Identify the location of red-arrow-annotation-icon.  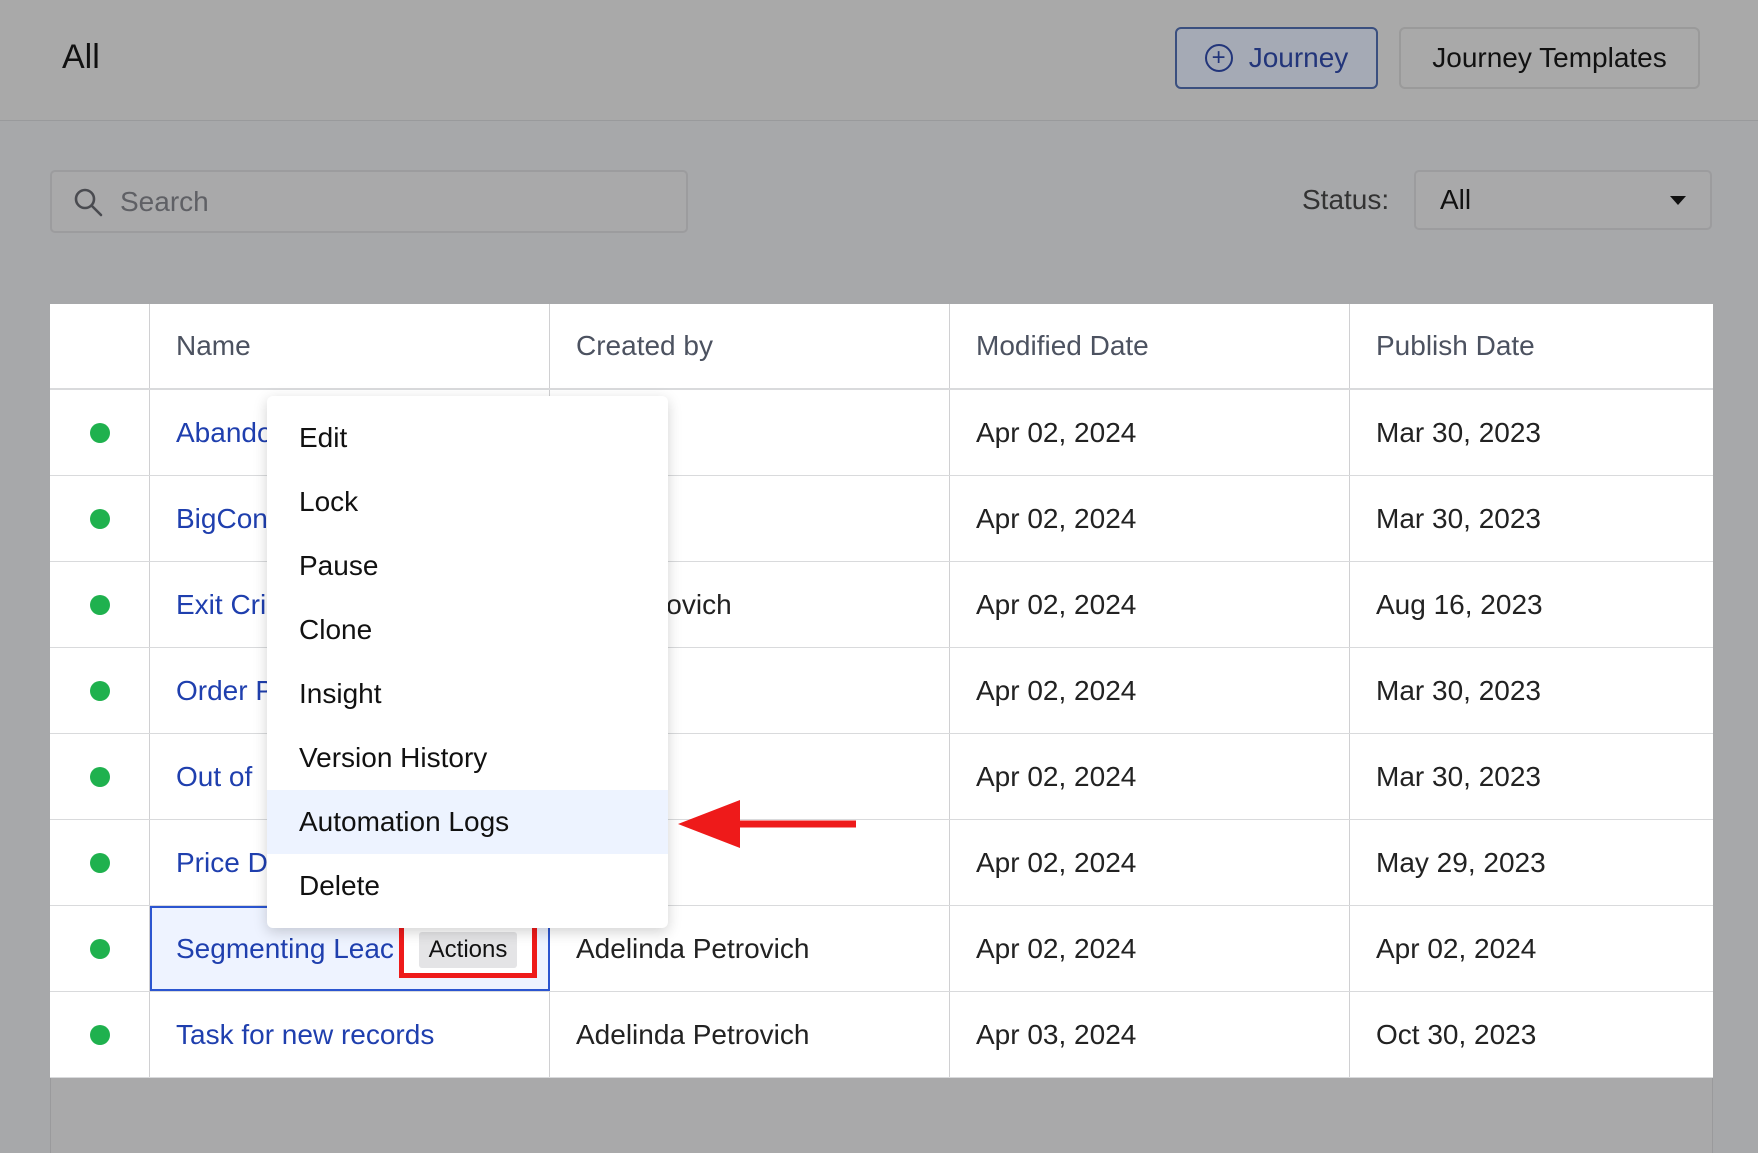
(767, 824).